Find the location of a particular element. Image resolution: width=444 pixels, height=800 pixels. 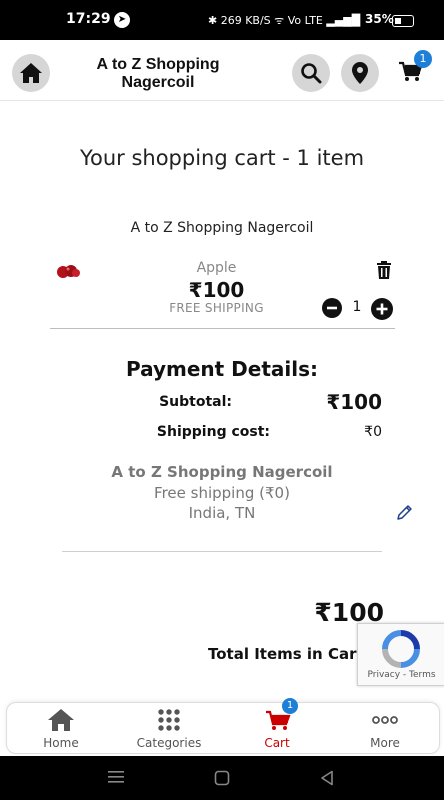

bottom-navigation: Home Categories 1 Cart More is located at coordinates (223, 726).